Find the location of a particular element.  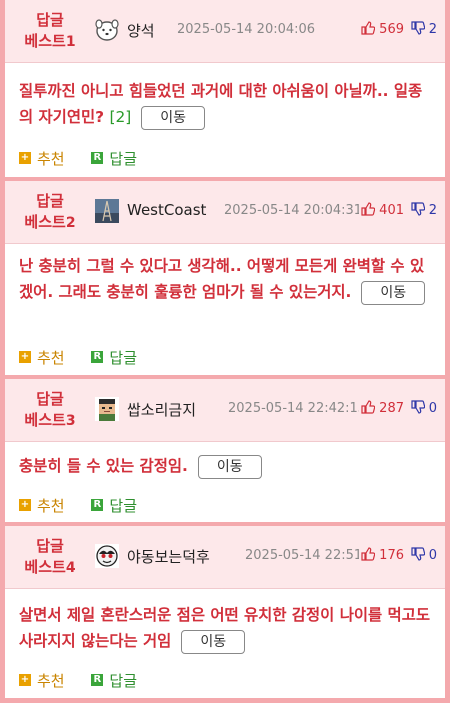

dog-face-icon is located at coordinates (107, 30).